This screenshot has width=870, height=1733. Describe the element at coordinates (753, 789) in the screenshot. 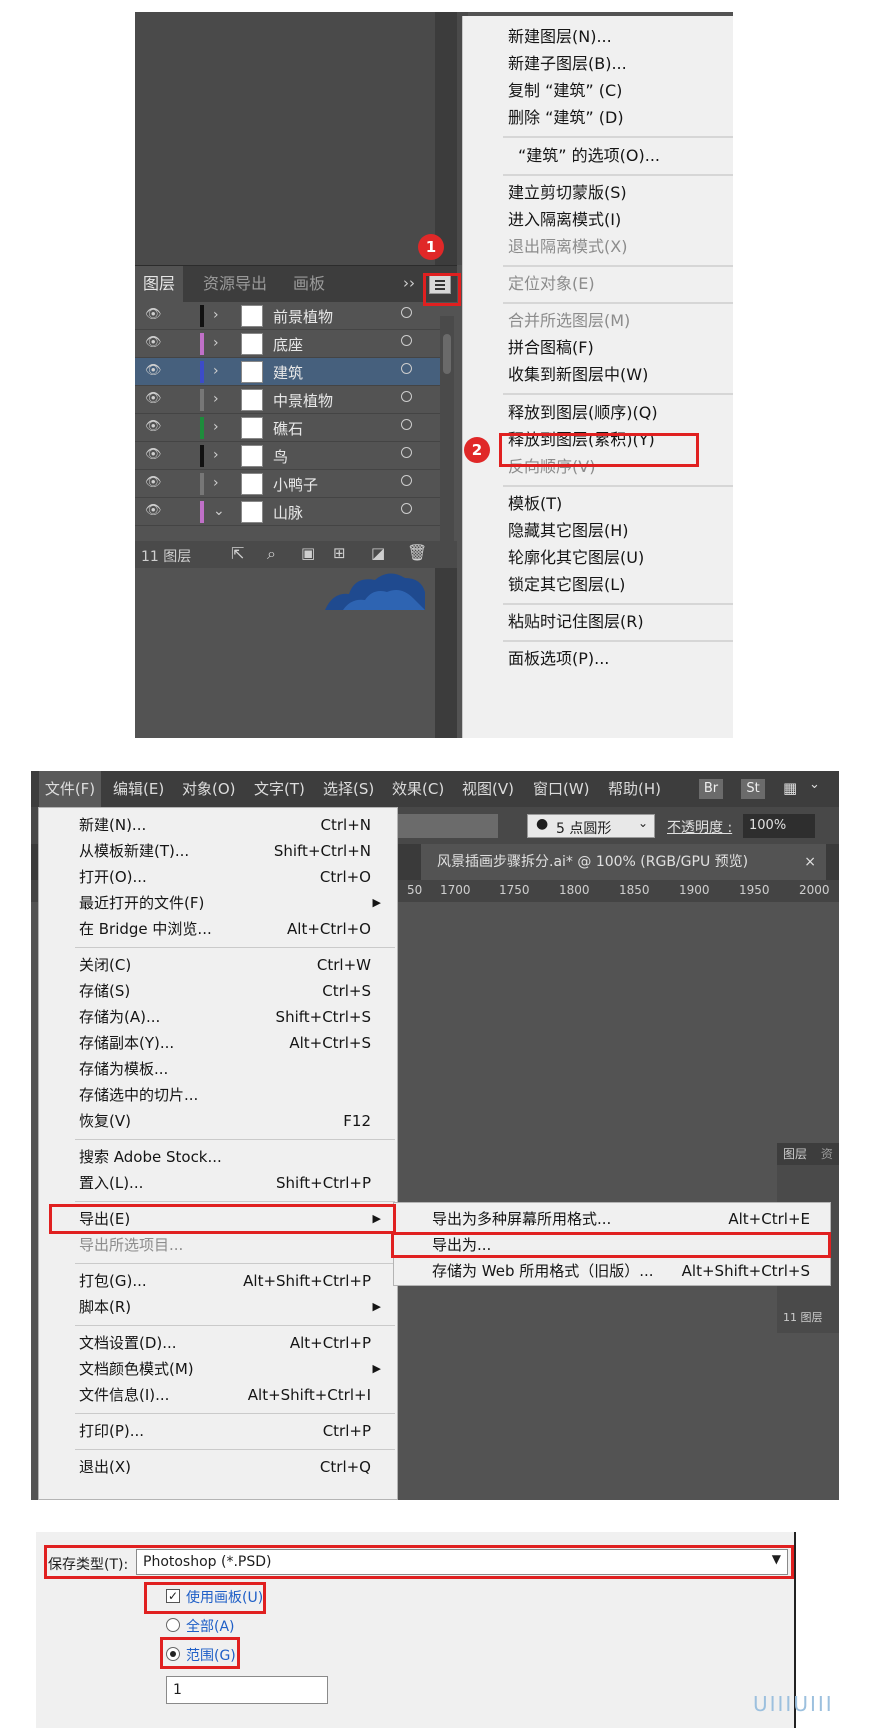

I see `stock-icon: St` at that location.